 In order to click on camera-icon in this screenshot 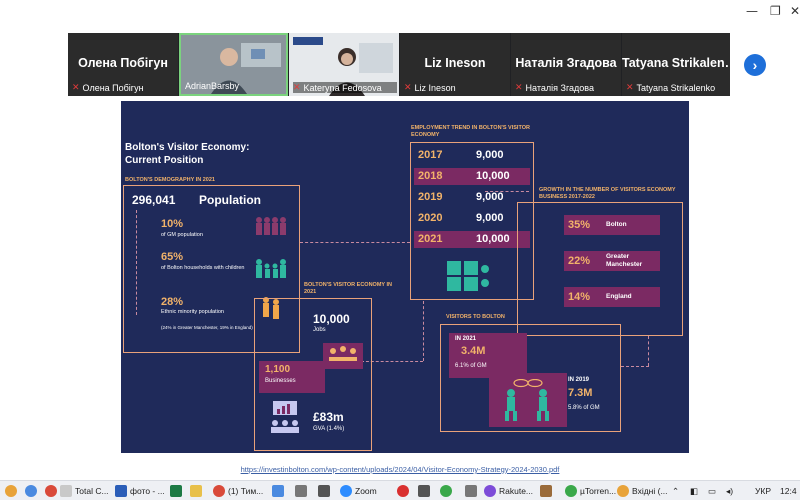, I will do `click(324, 491)`.